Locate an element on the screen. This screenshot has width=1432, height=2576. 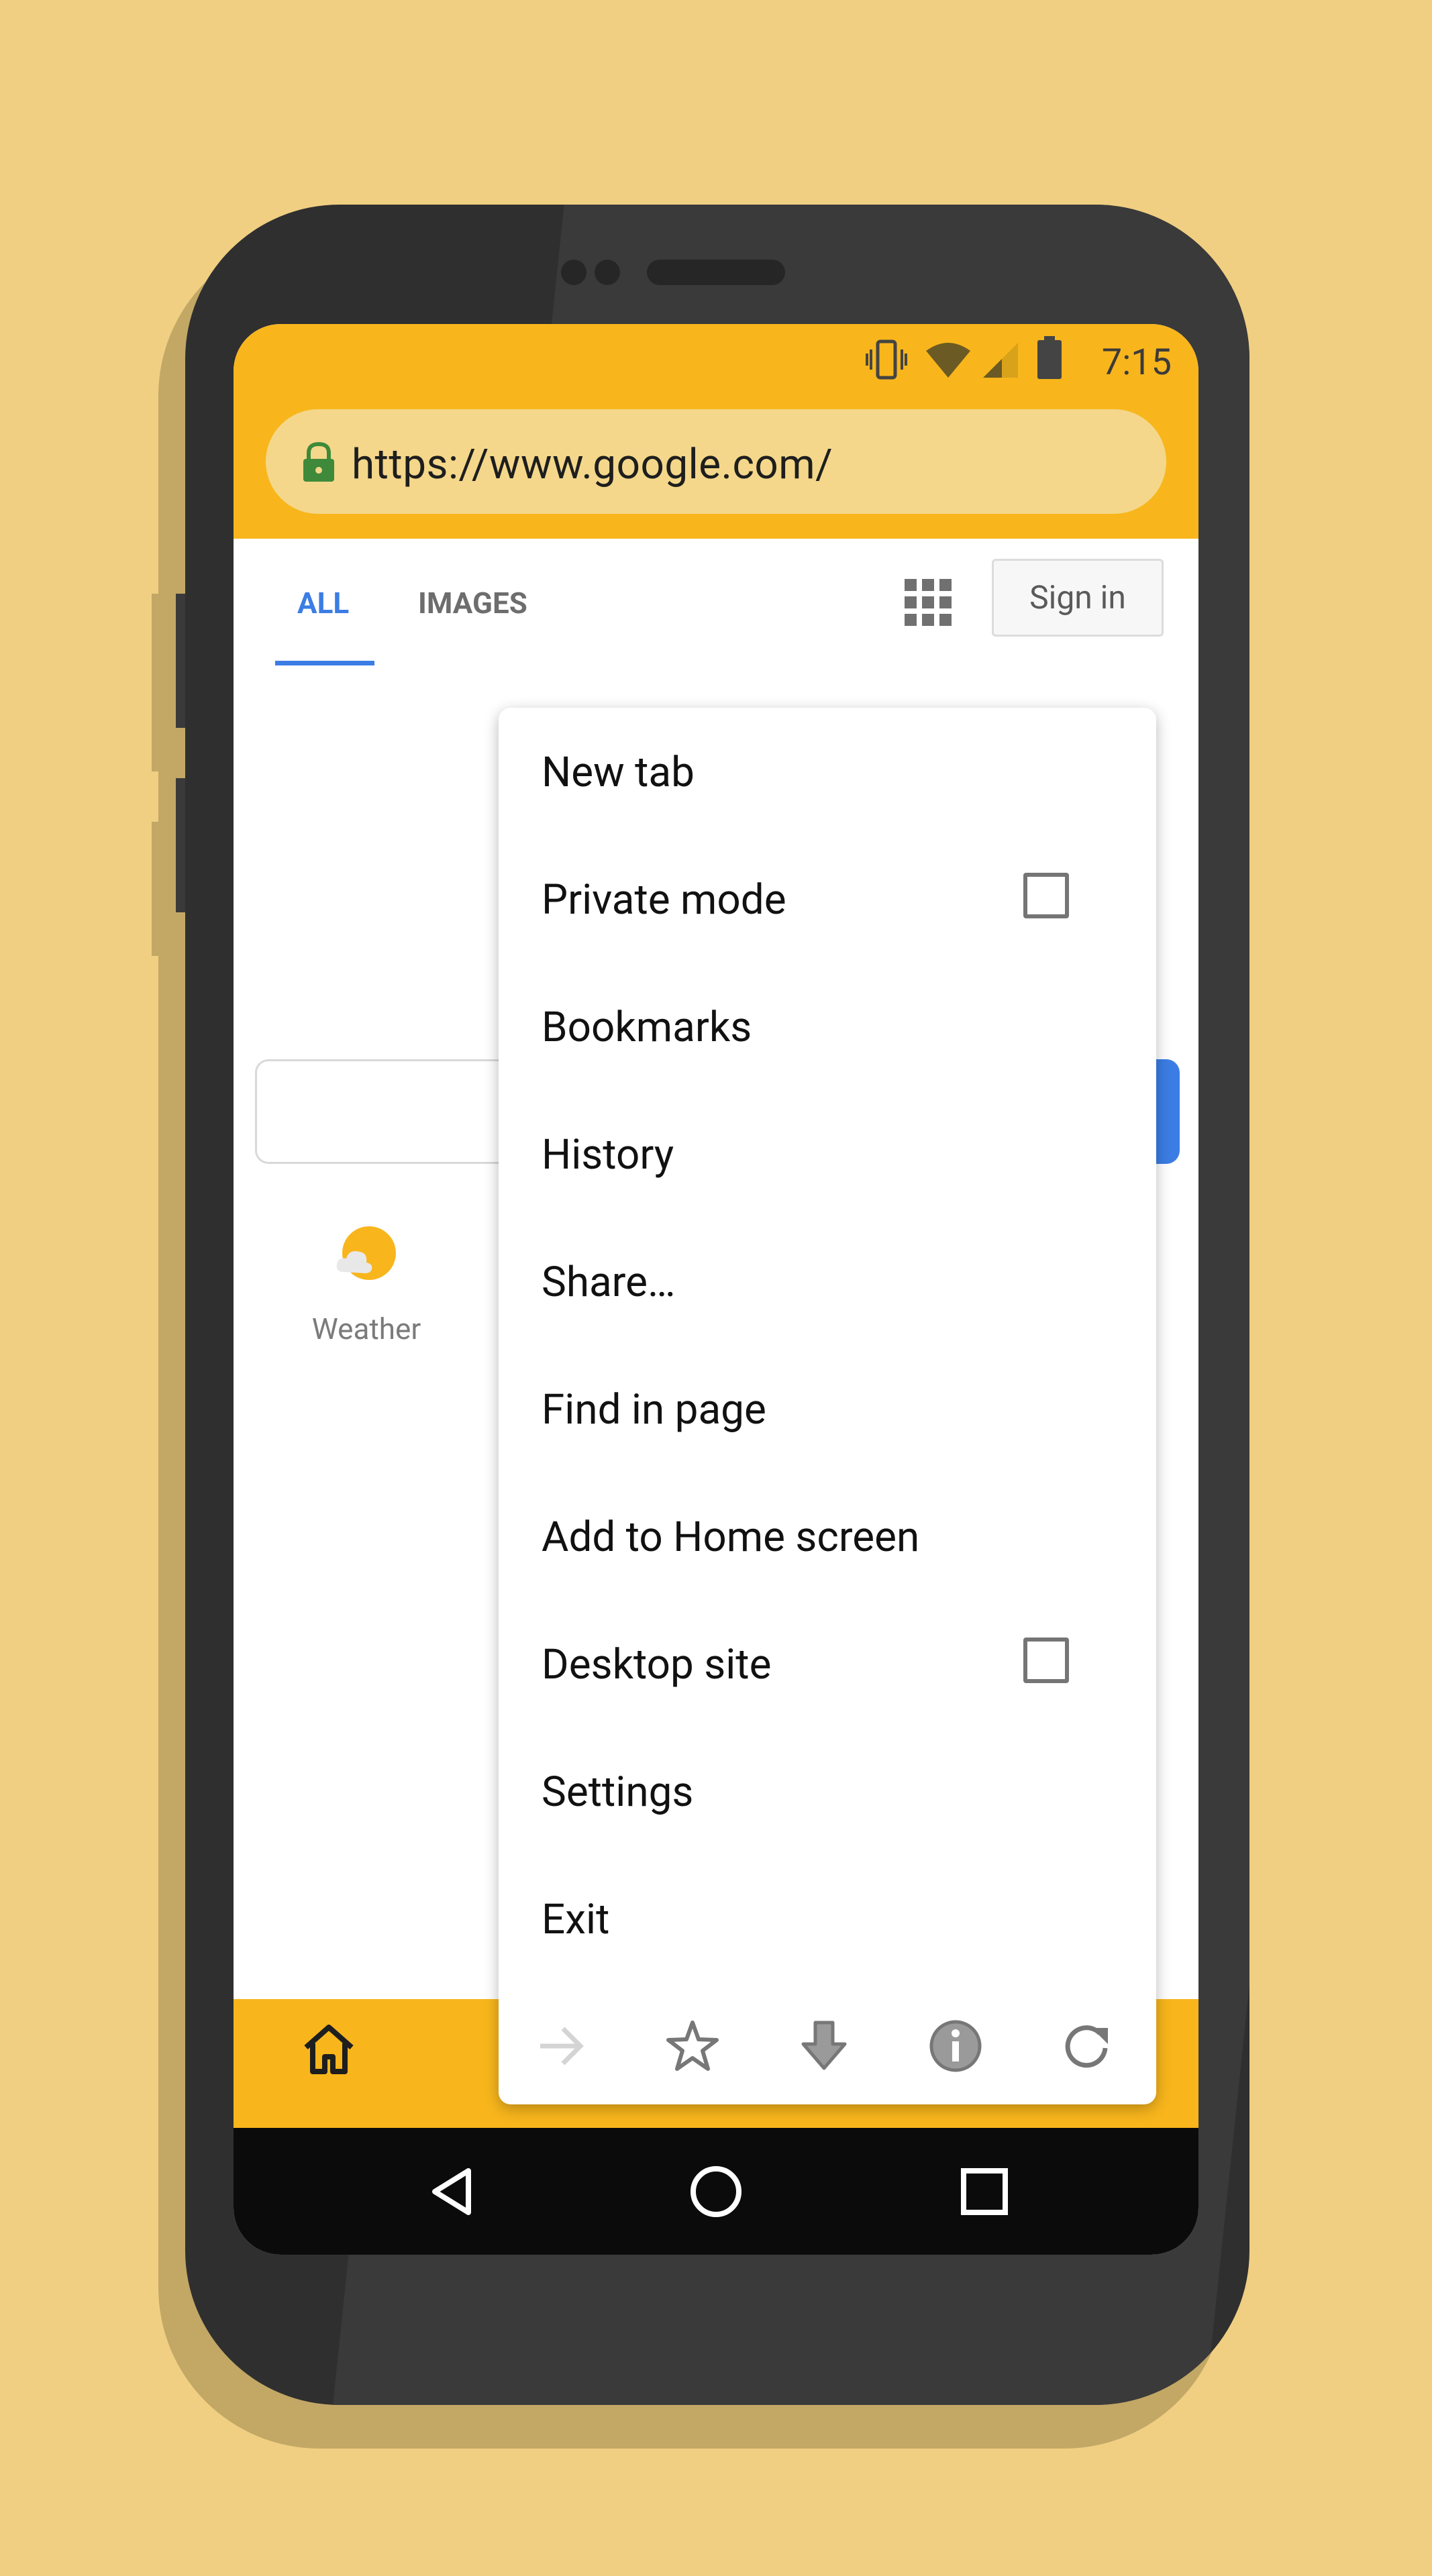
forward-icon is located at coordinates (561, 2046).